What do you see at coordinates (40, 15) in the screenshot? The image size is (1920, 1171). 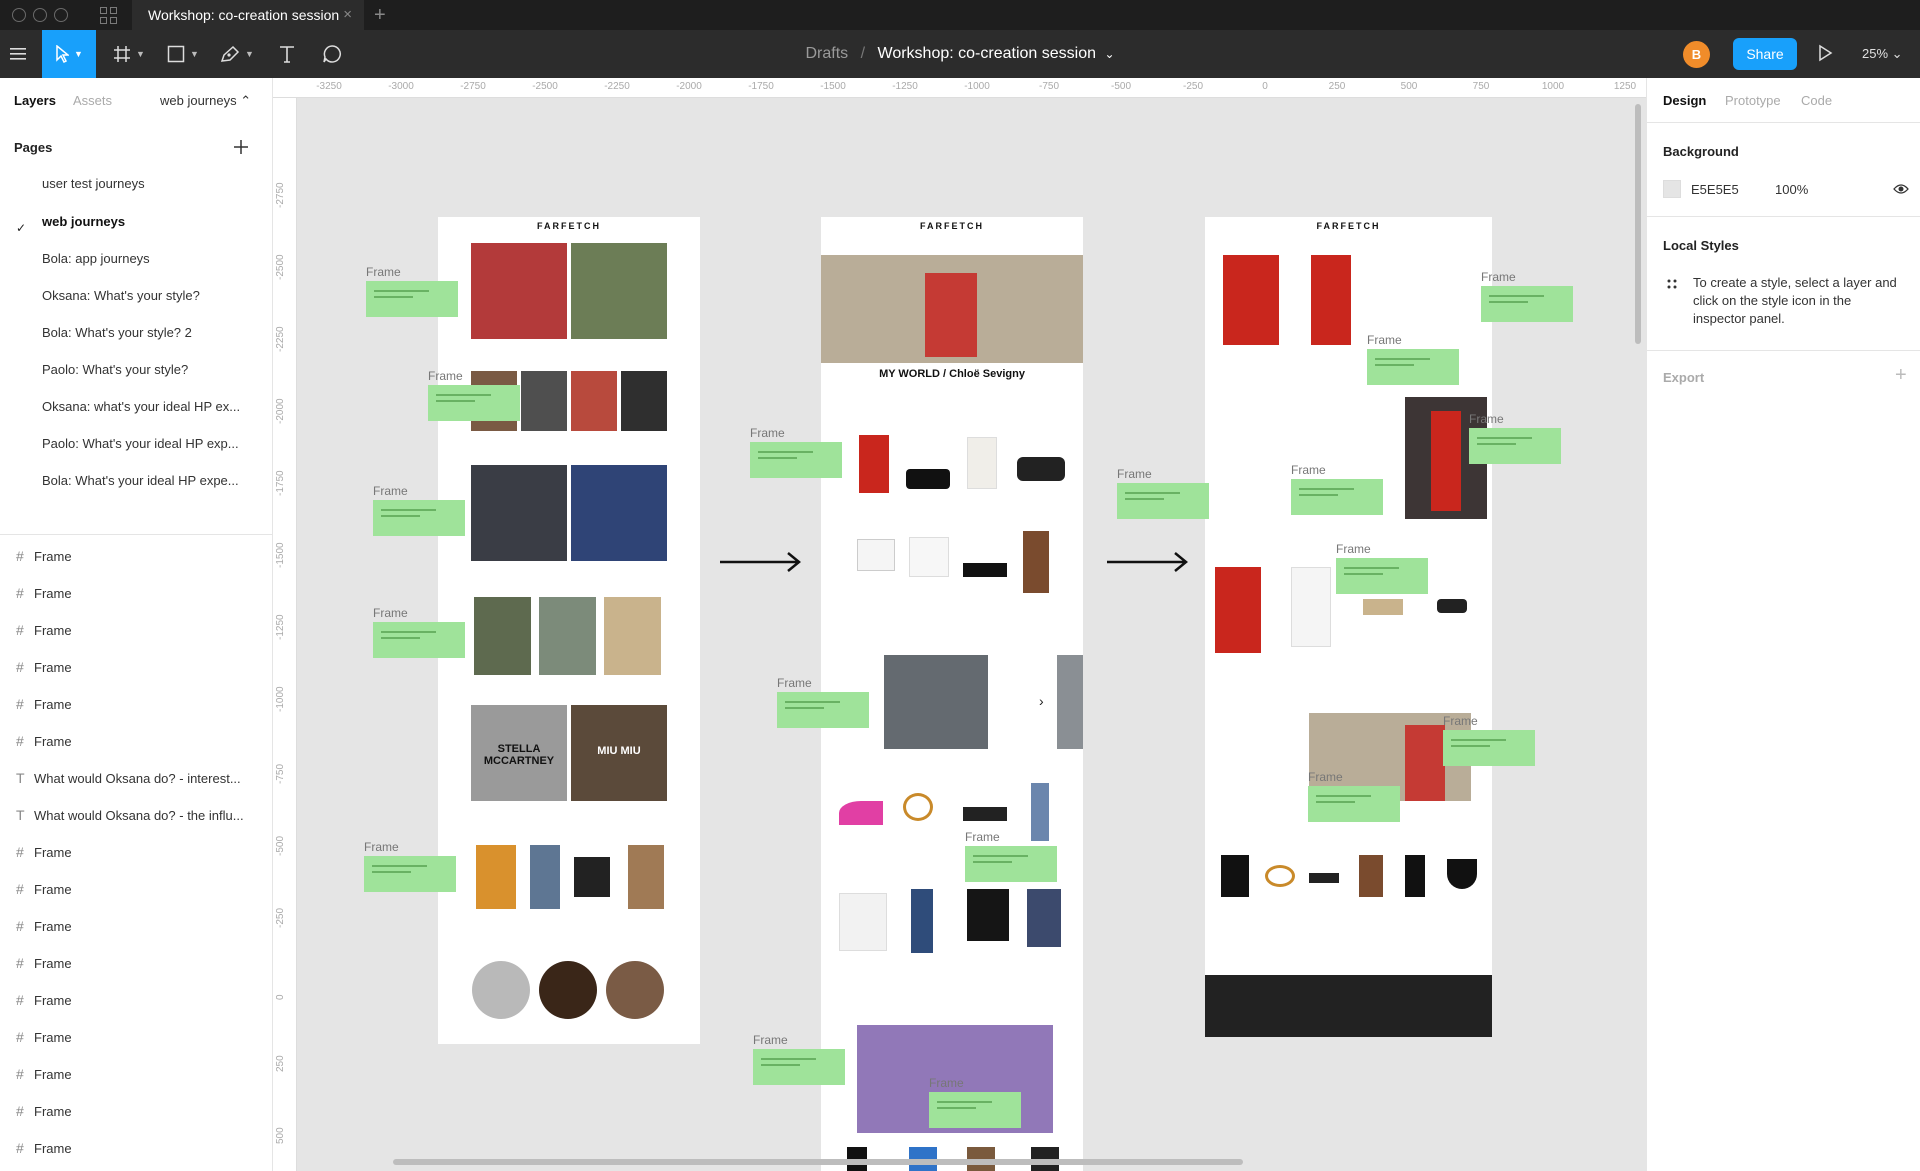 I see `minimize-window-button` at bounding box center [40, 15].